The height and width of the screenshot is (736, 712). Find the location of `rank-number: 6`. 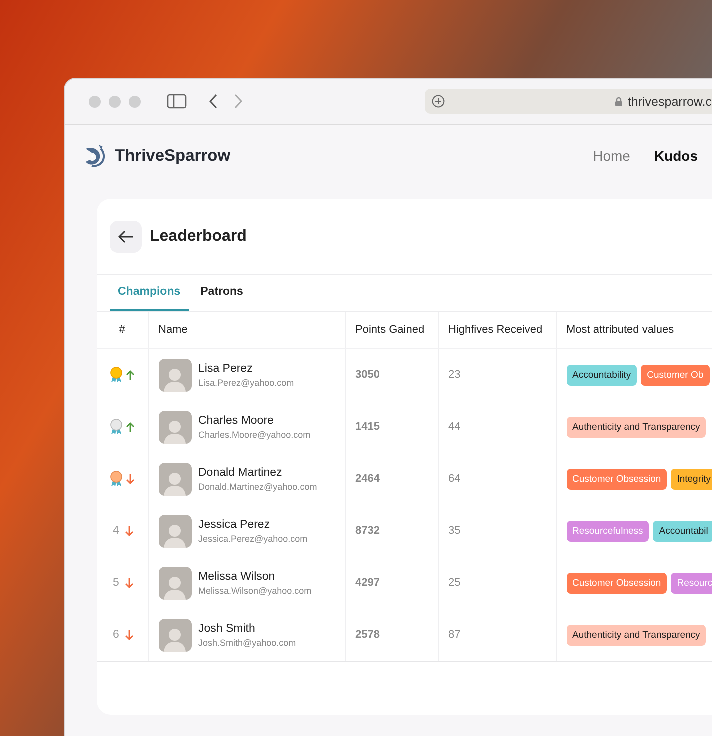

rank-number: 6 is located at coordinates (116, 635).